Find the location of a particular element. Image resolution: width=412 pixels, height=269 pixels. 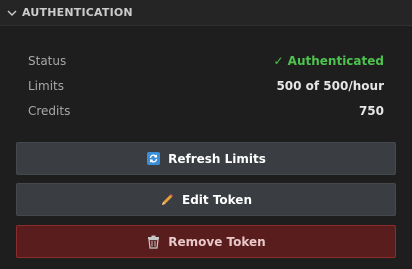

credits-row: Credits 750 is located at coordinates (206, 110).